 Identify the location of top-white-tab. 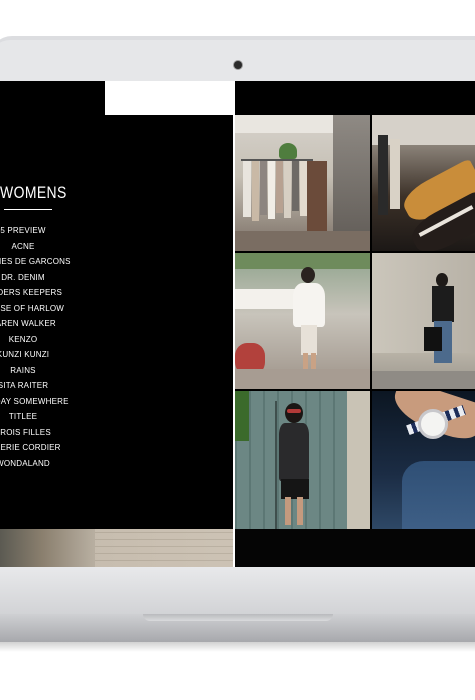
(169, 98).